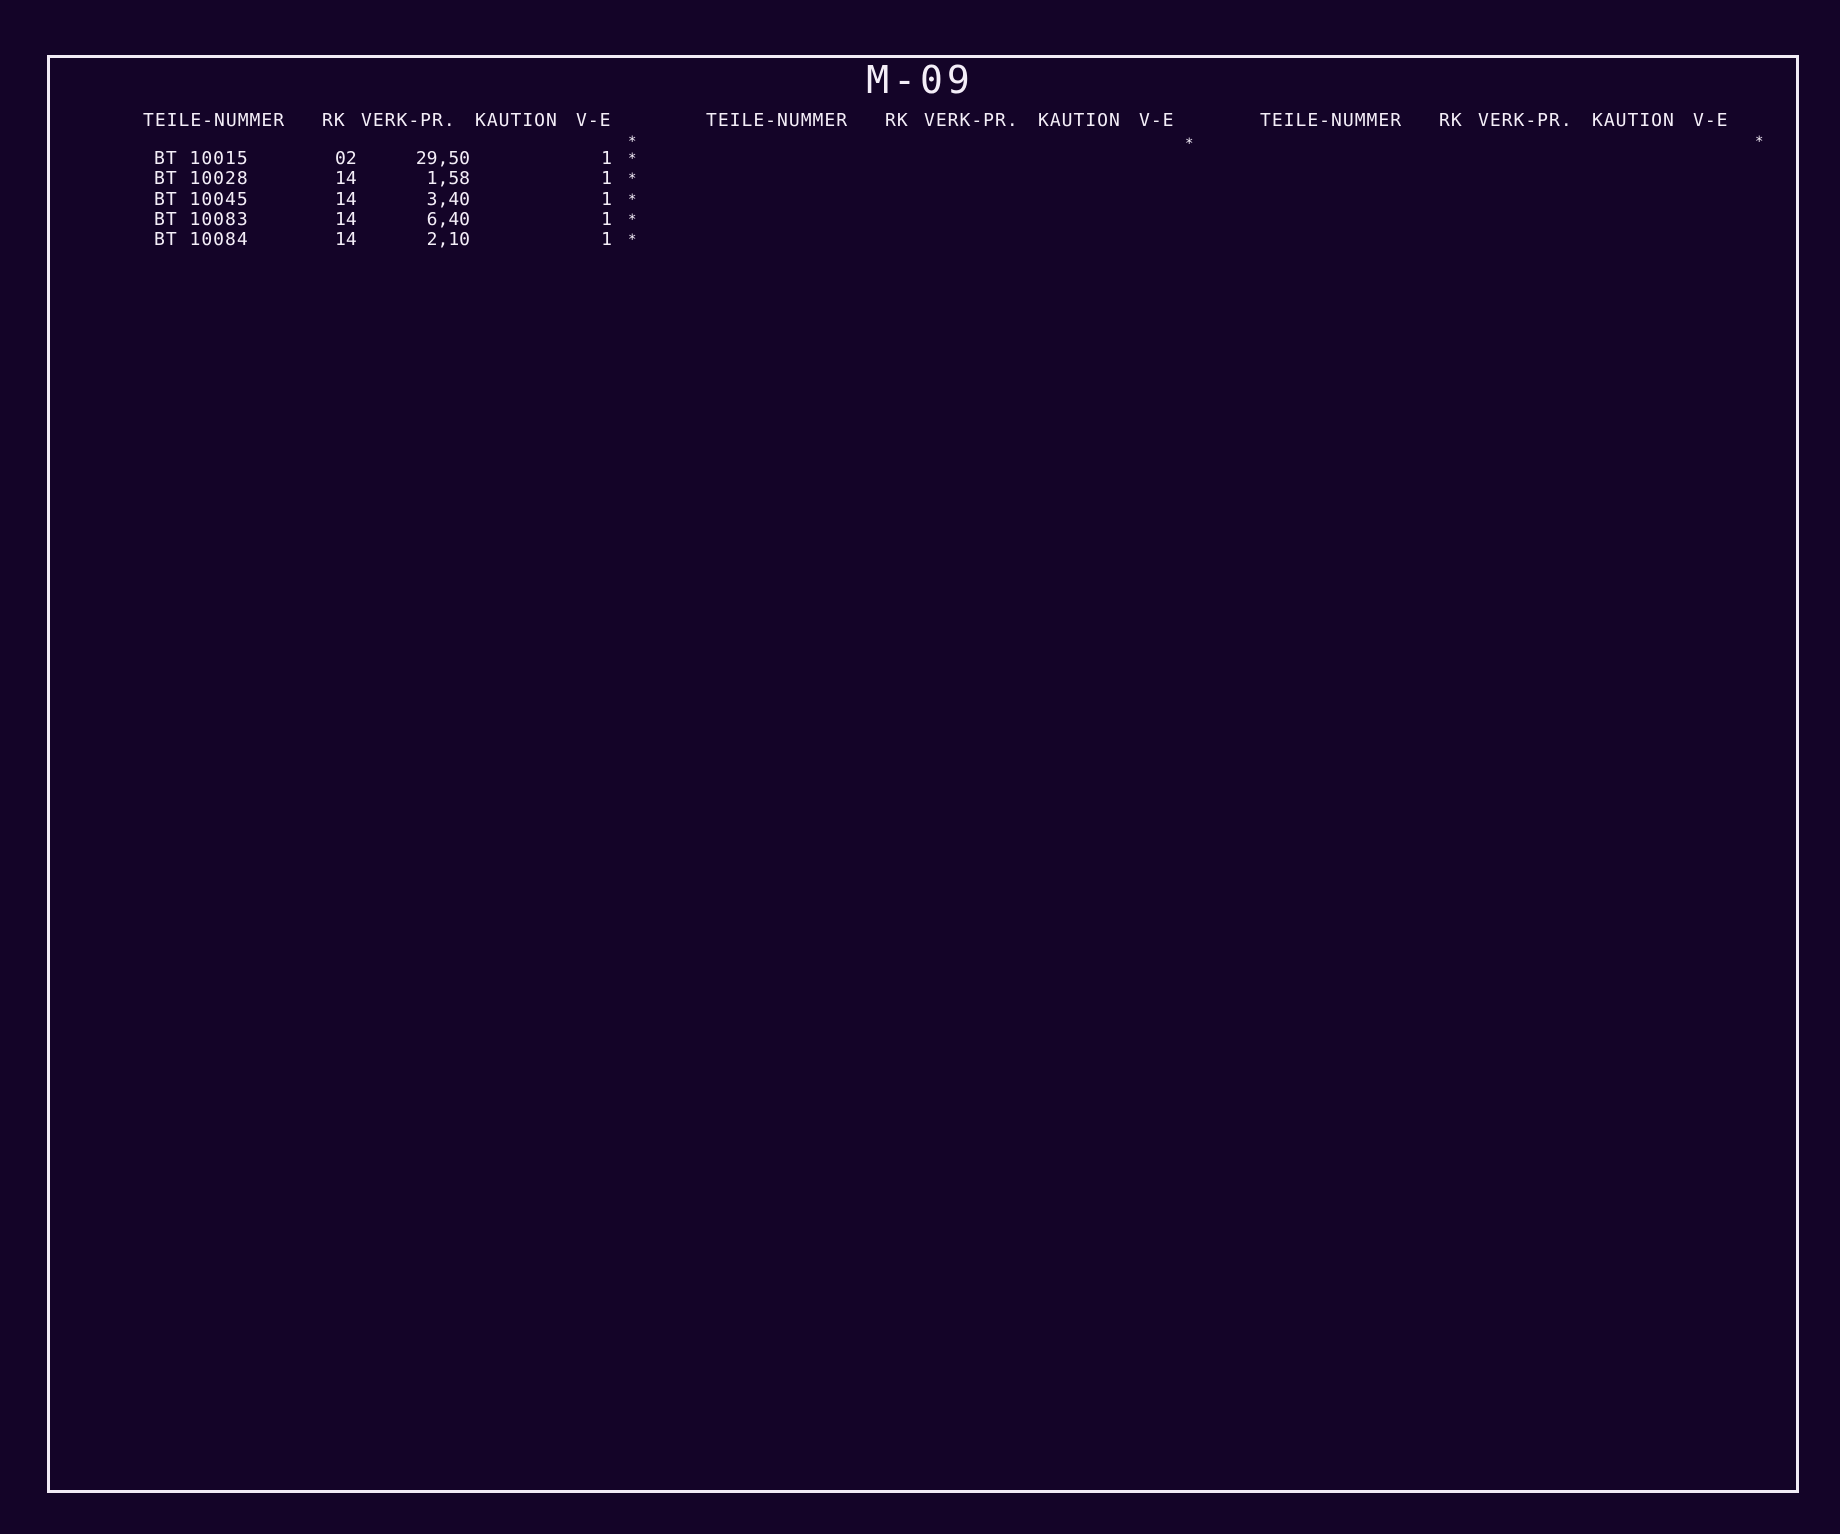 Image resolution: width=1840 pixels, height=1534 pixels. What do you see at coordinates (448, 219) in the screenshot?
I see `cell-sale-price: 6,40` at bounding box center [448, 219].